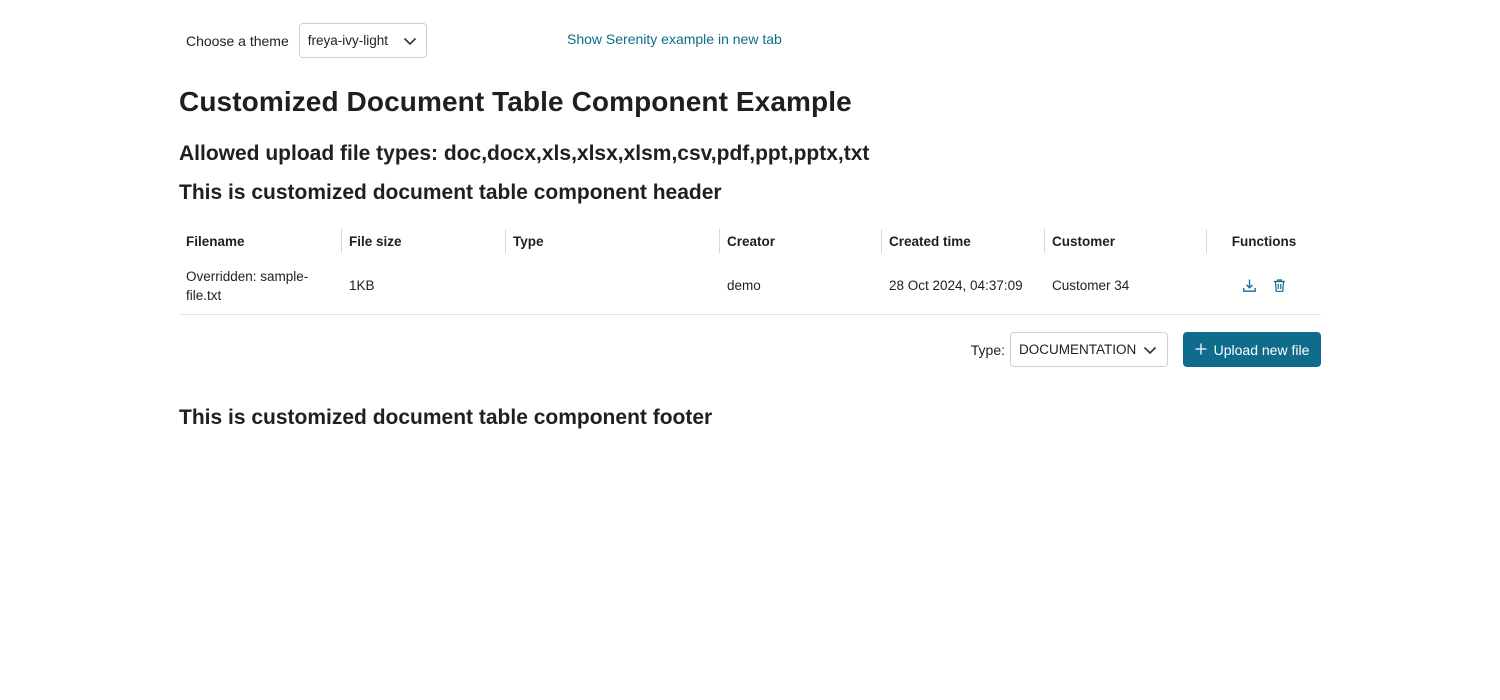 The height and width of the screenshot is (700, 1500). I want to click on trash-icon, so click(1279, 286).